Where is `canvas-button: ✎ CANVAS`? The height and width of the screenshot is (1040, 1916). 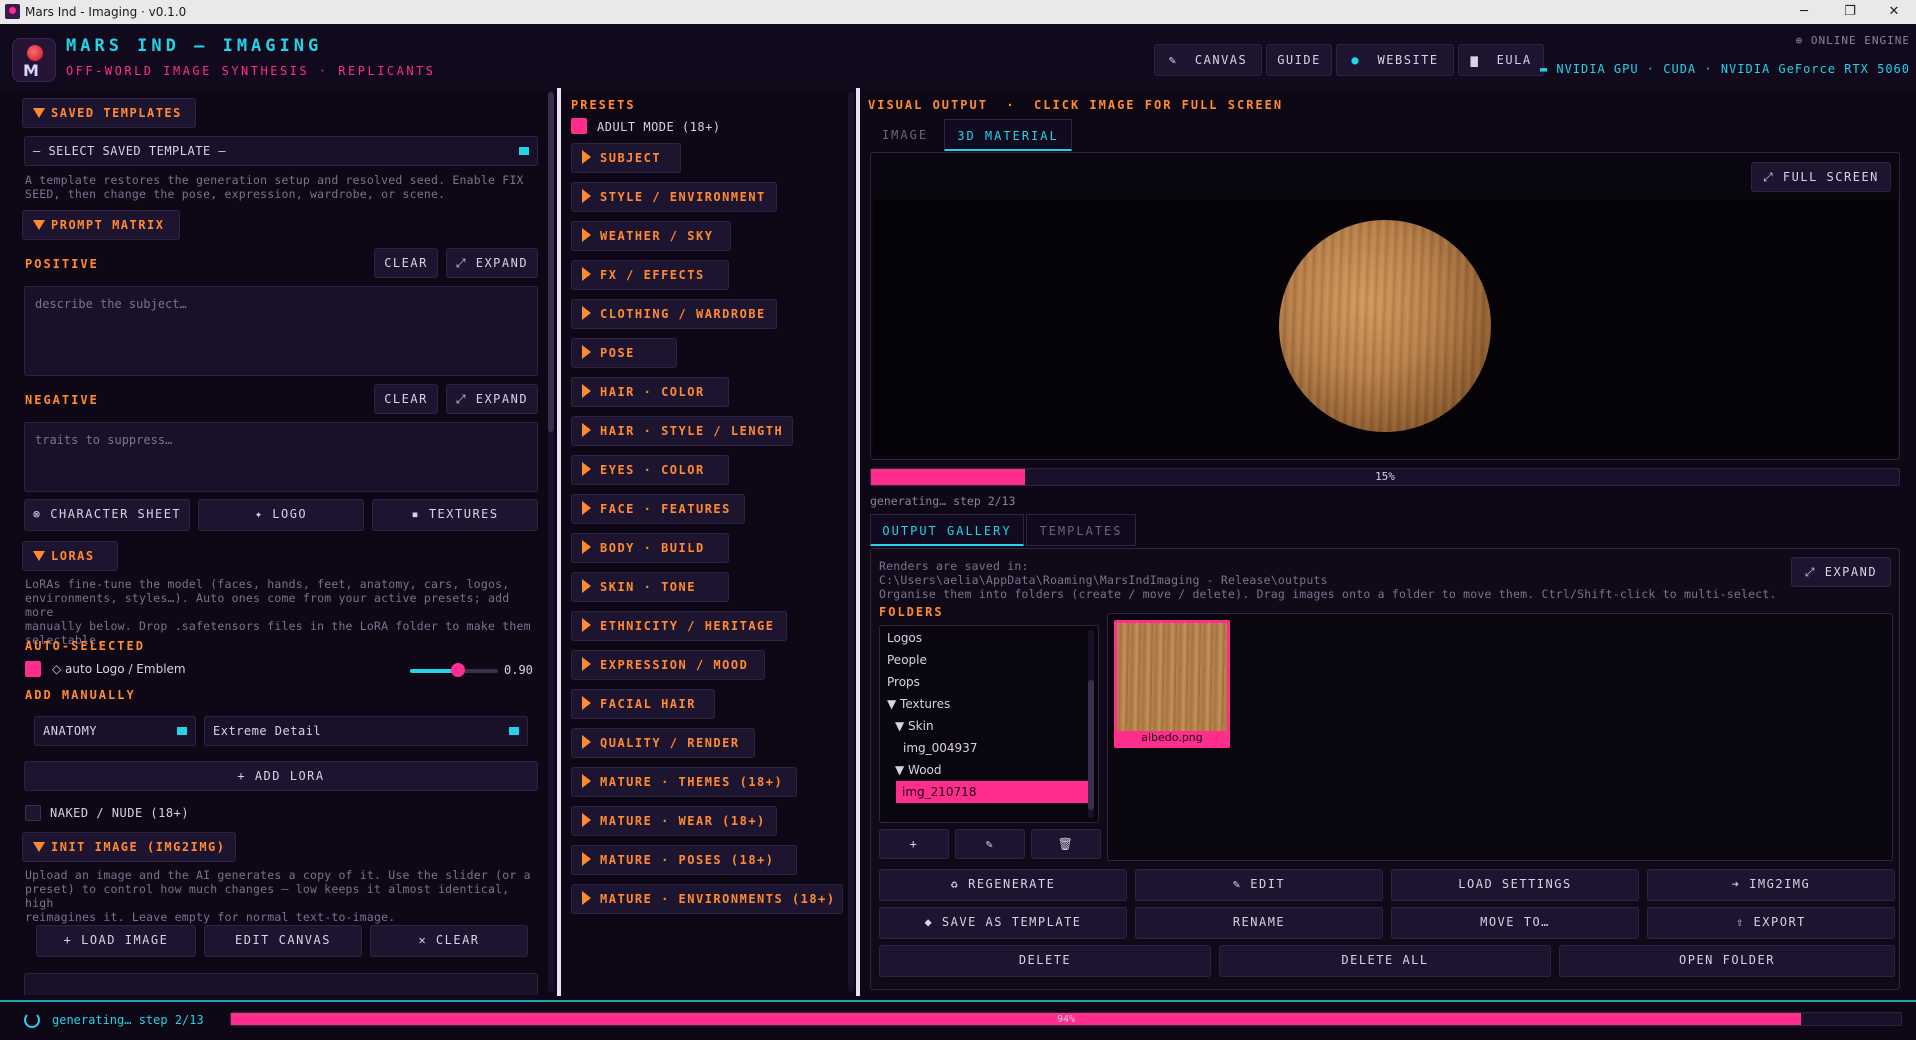
canvas-button: ✎ CANVAS is located at coordinates (1208, 60).